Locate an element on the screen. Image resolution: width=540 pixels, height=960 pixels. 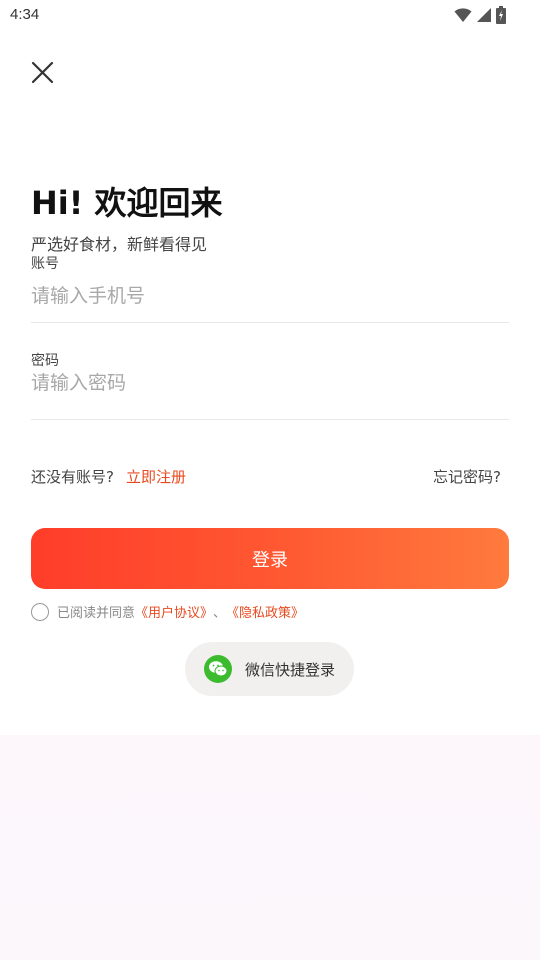
account-label: 账号 is located at coordinates (45, 264).